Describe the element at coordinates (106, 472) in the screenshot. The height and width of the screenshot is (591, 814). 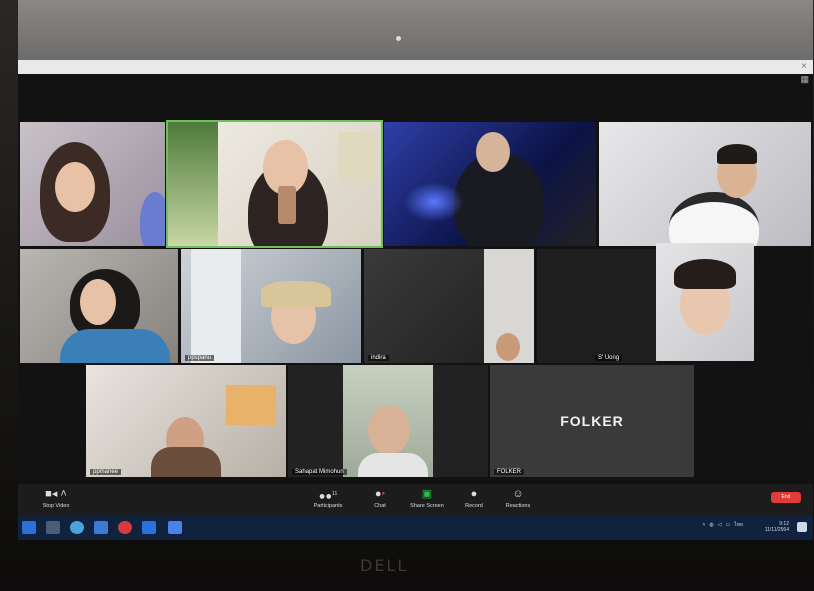
I see `participant-name: ppmanee` at that location.